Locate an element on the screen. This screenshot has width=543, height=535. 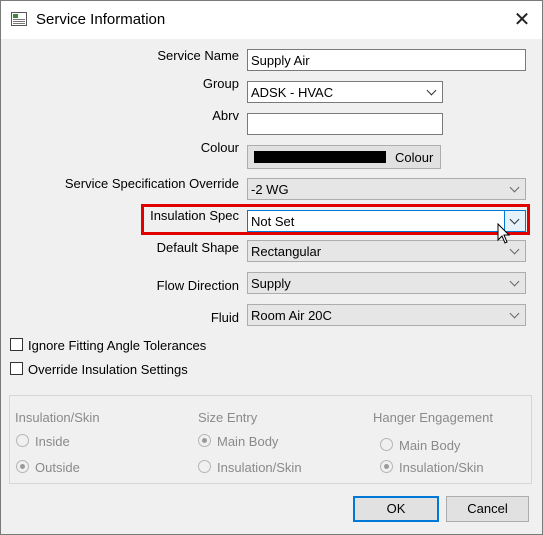
hanger-main-body-label: Main Body is located at coordinates (430, 445).